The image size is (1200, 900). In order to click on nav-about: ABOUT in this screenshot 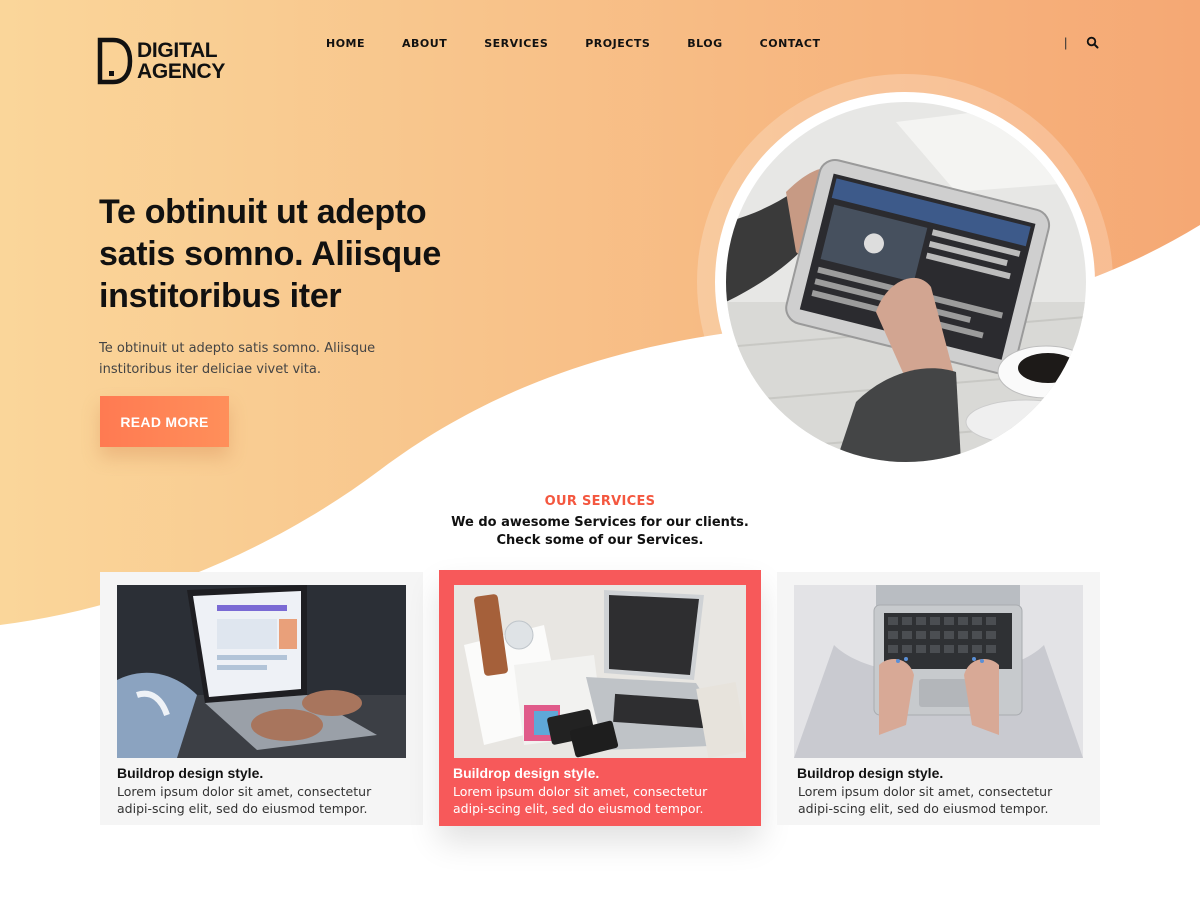, I will do `click(424, 44)`.